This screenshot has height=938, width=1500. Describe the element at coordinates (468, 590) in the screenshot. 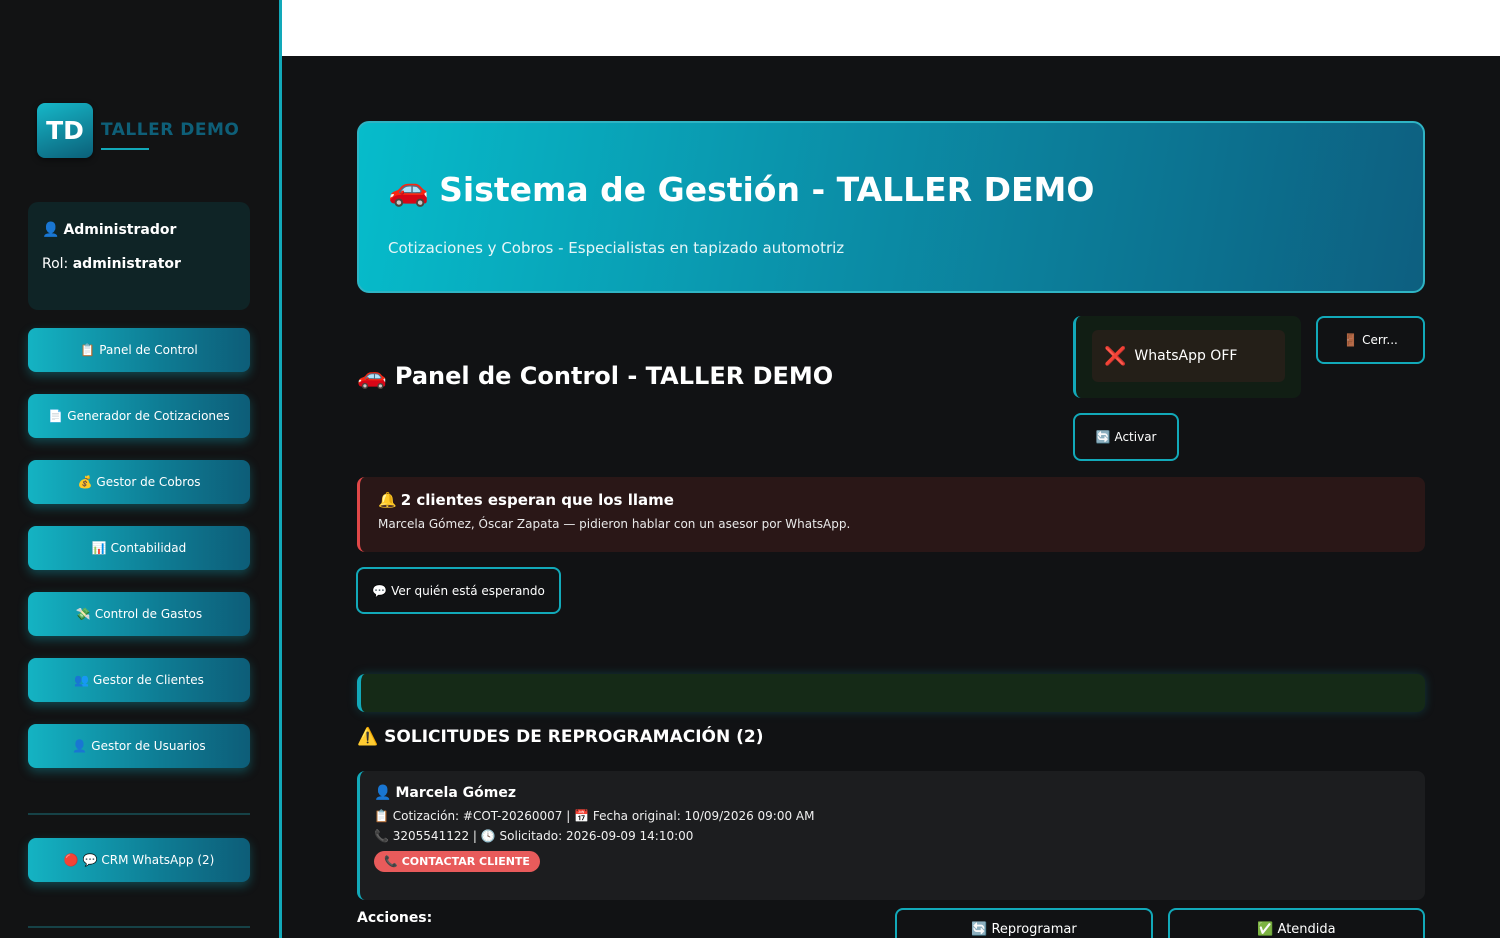

I see `view-waiting-label: Ver quién está esperando` at that location.